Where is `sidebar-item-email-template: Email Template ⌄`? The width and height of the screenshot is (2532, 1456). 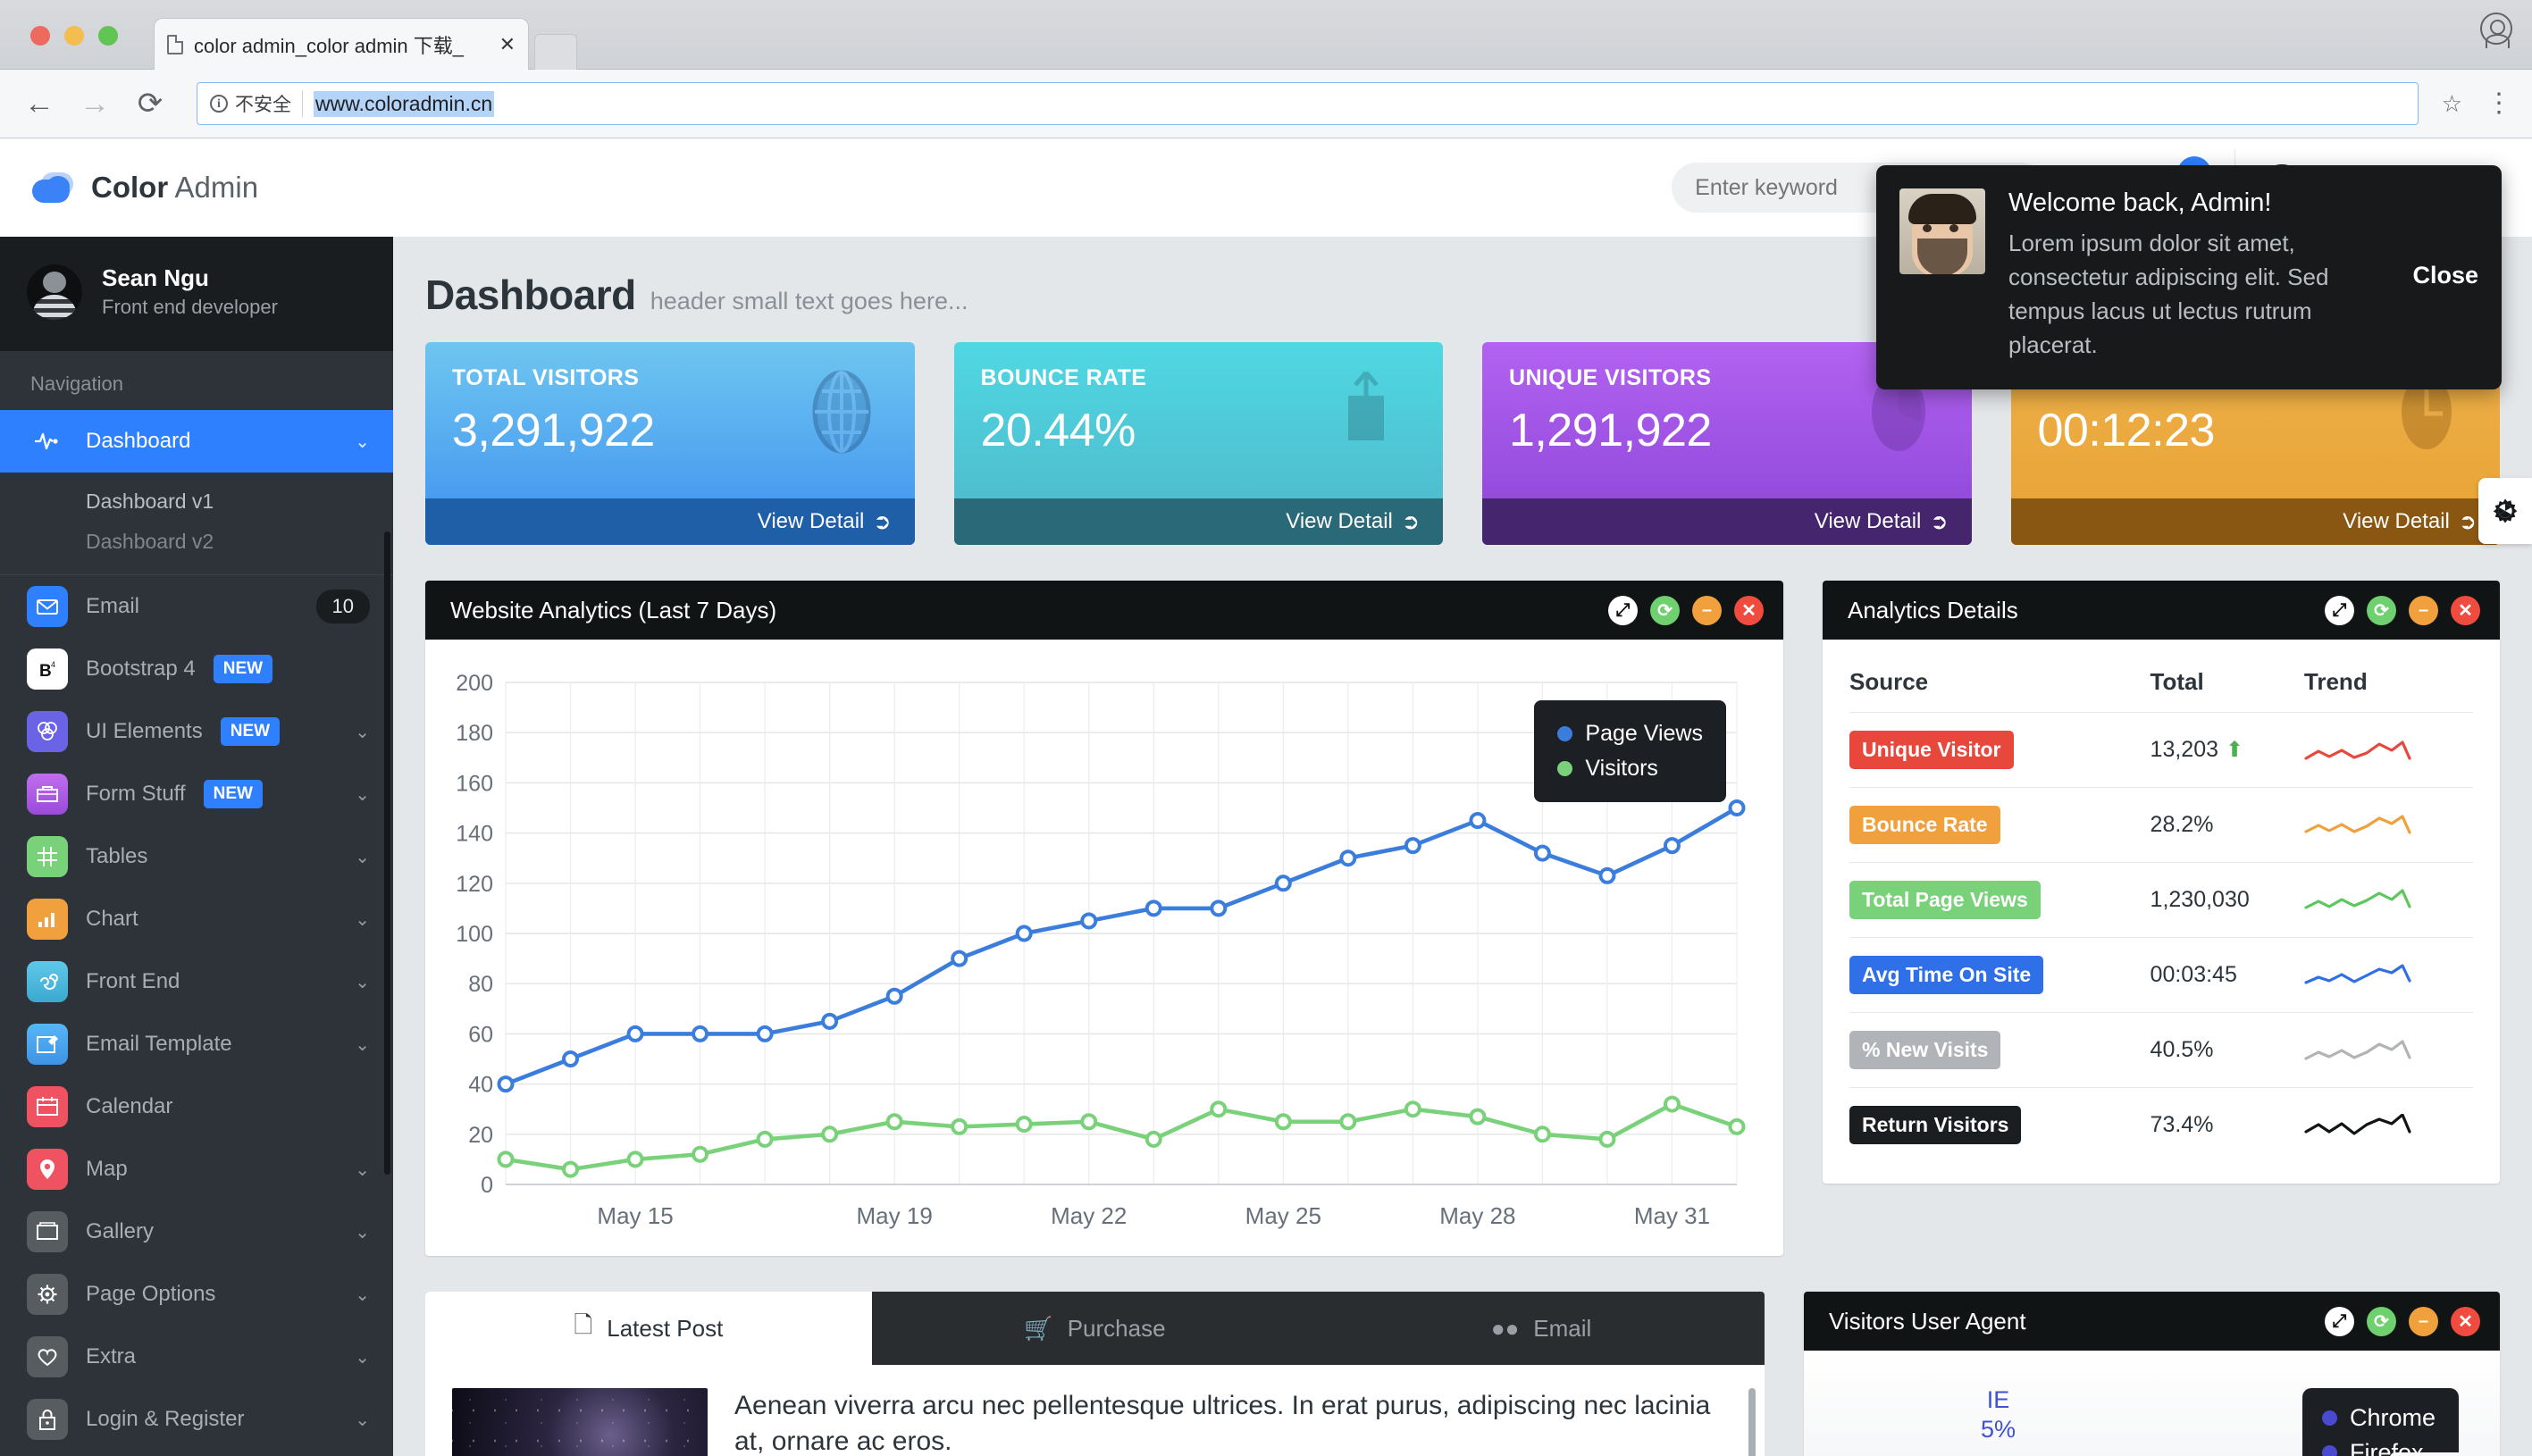
sidebar-item-email-template: Email Template ⌄ is located at coordinates (196, 1044).